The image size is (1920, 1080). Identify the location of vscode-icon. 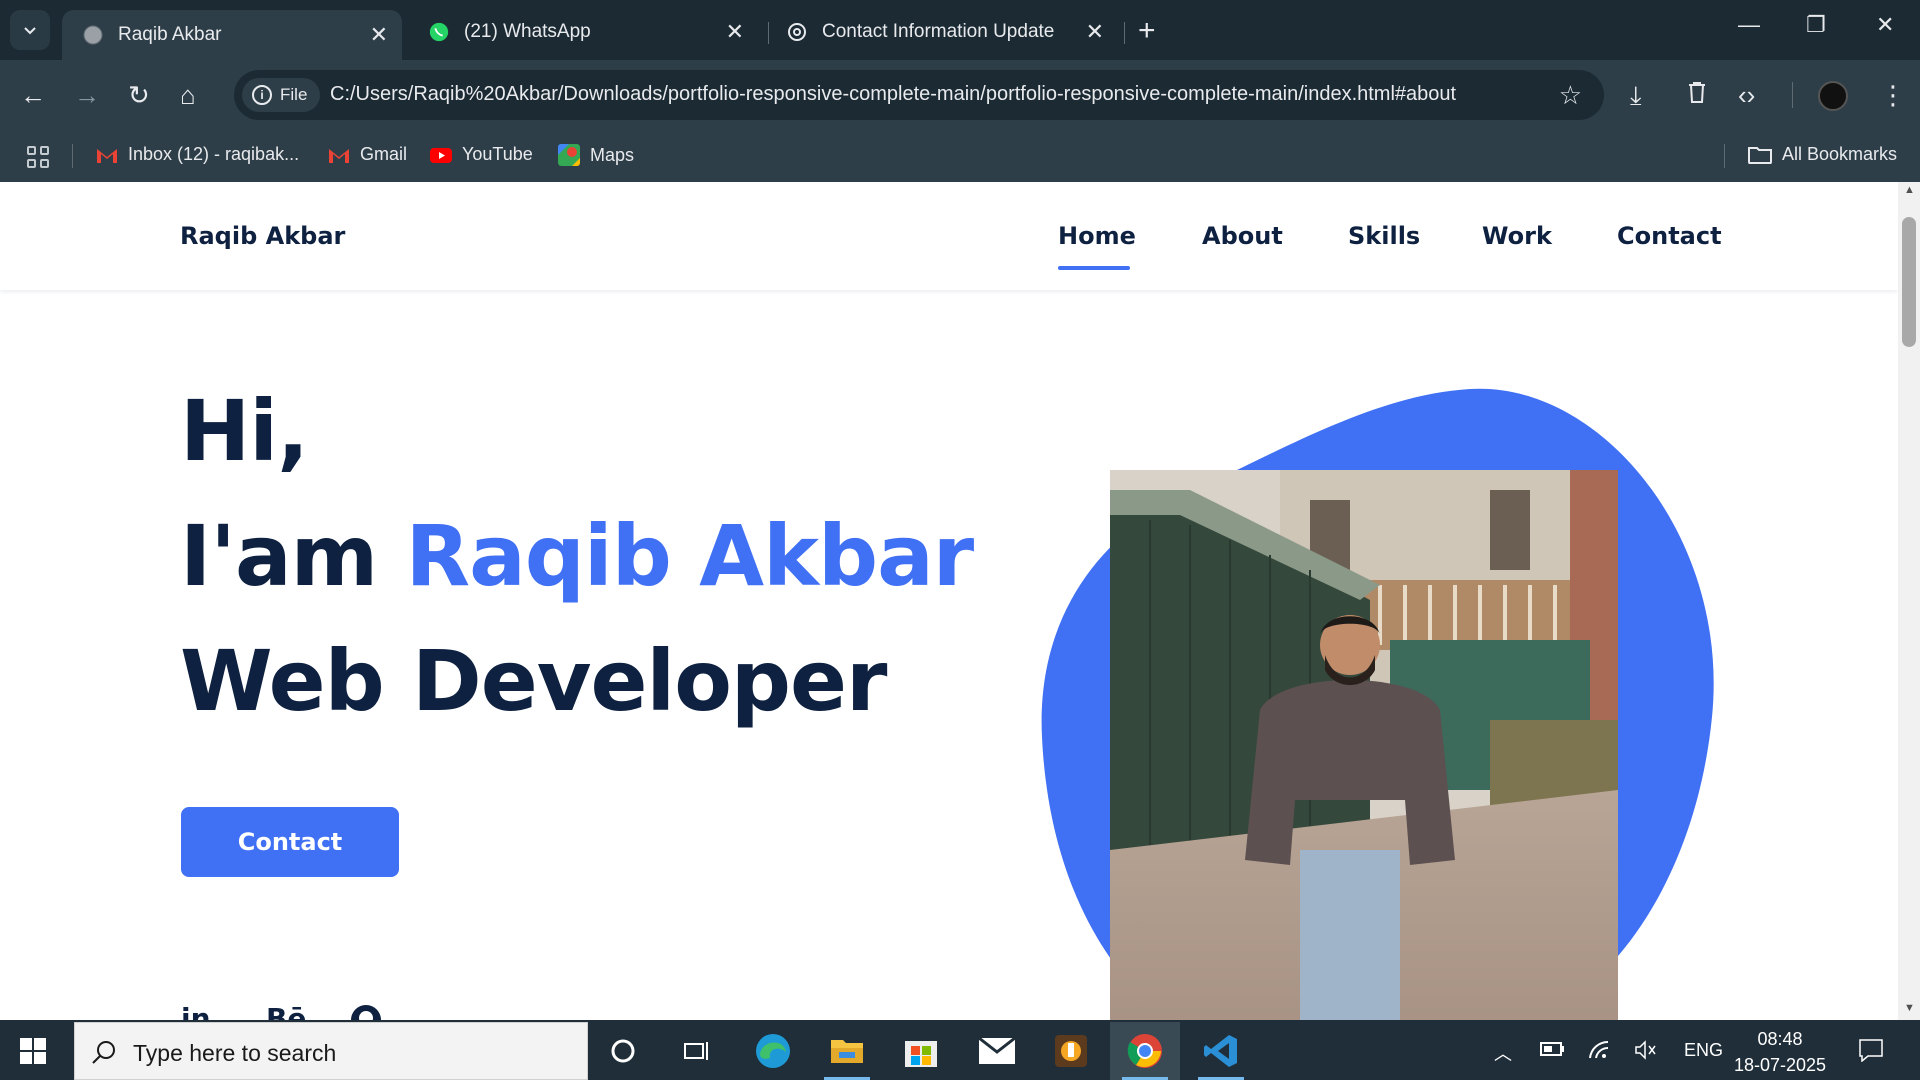
(1221, 1051).